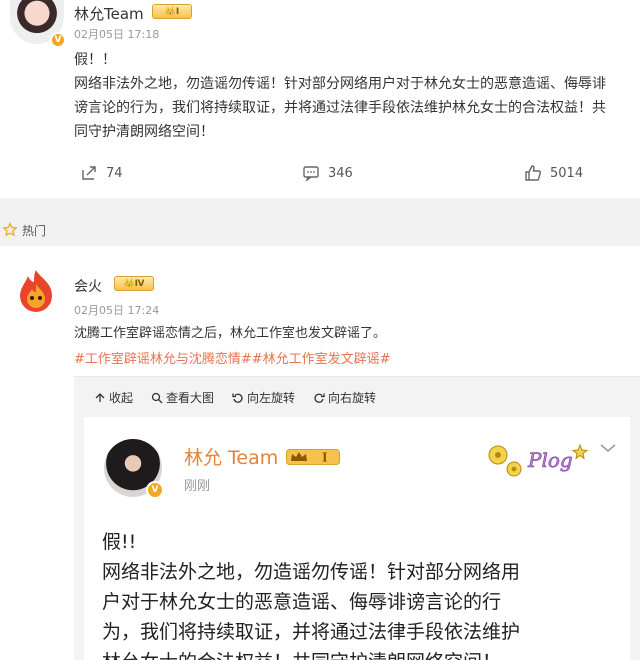  I want to click on vip-badge-icon: 👑 Ⅳ, so click(134, 283).